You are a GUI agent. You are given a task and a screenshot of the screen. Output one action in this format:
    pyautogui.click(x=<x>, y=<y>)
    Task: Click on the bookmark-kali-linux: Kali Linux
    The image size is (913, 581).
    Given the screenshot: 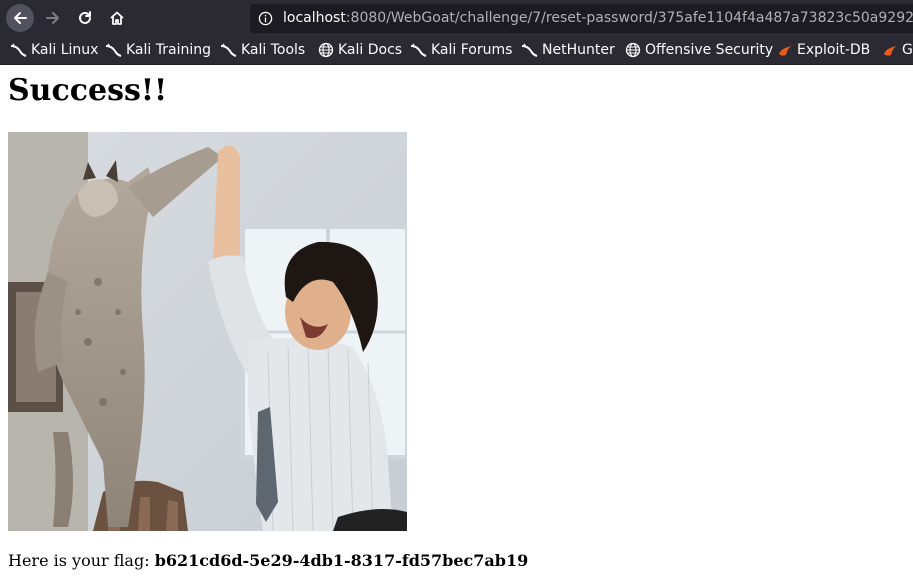 What is the action you would take?
    pyautogui.click(x=54, y=50)
    